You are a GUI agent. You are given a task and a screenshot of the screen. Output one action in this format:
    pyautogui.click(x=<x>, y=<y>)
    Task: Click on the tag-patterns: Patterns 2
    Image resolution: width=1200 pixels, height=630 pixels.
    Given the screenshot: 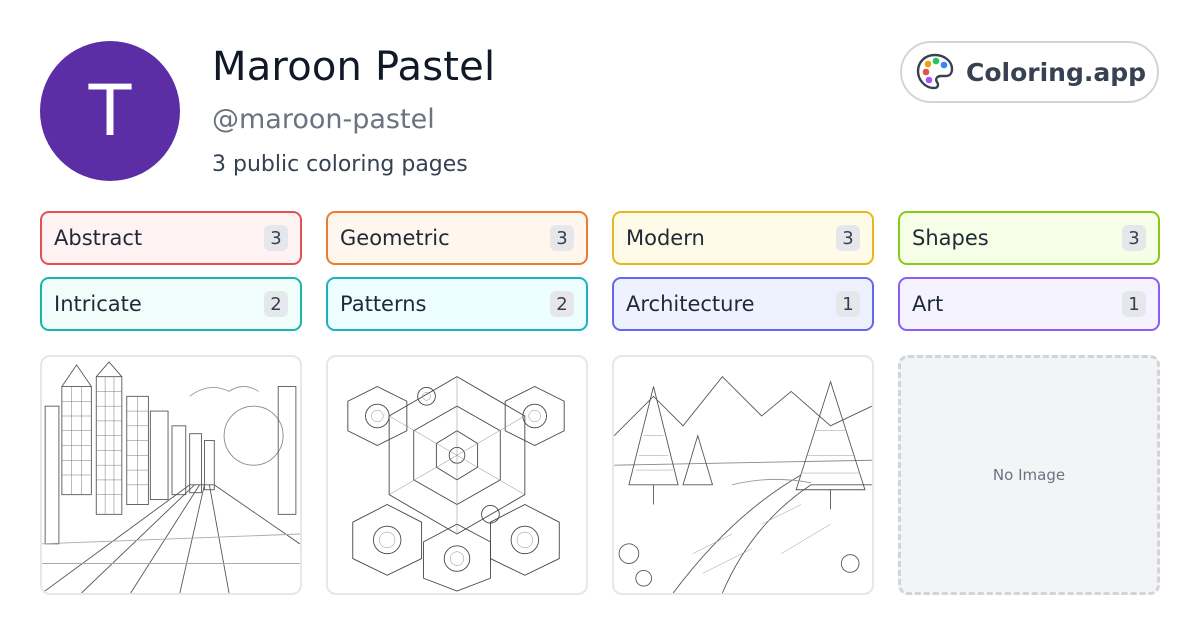 What is the action you would take?
    pyautogui.click(x=457, y=304)
    